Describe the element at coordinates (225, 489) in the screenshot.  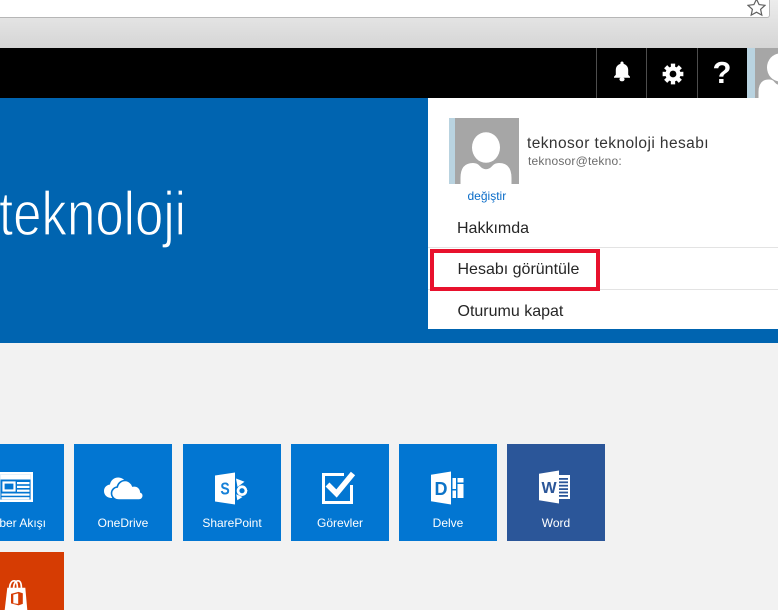
I see `svg-text: S` at that location.